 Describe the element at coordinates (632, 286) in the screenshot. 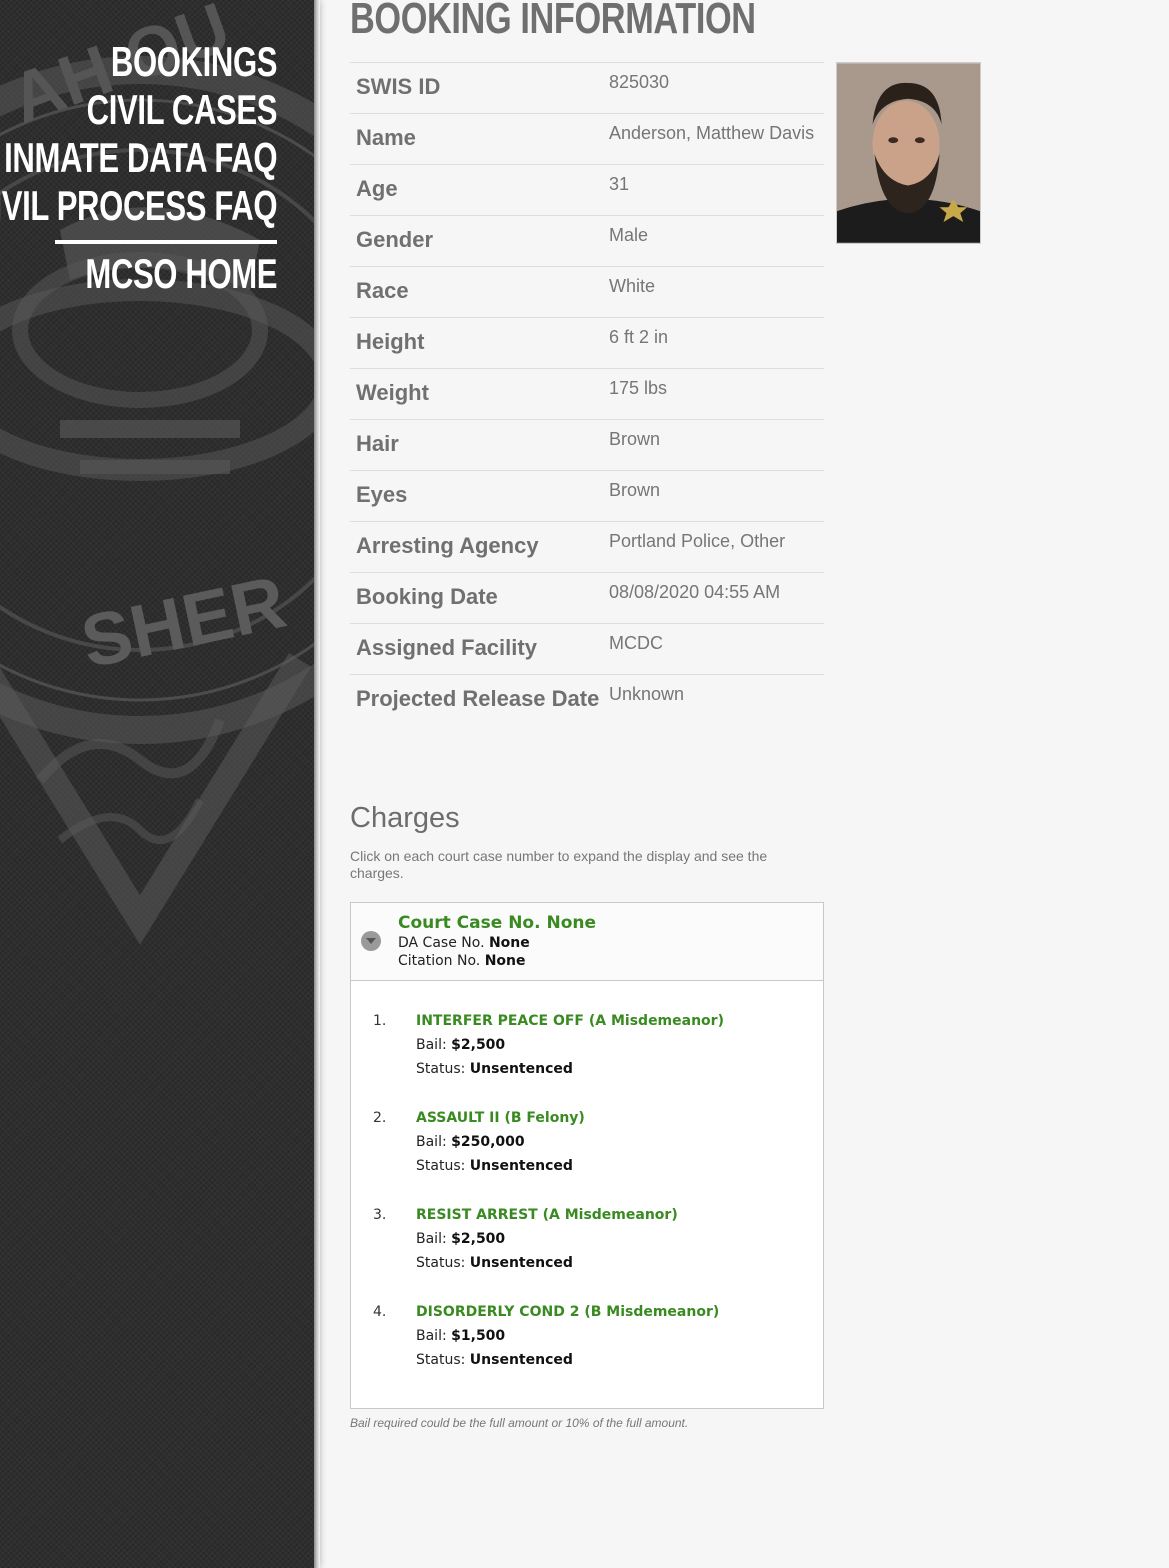

I see `info-value: White` at that location.